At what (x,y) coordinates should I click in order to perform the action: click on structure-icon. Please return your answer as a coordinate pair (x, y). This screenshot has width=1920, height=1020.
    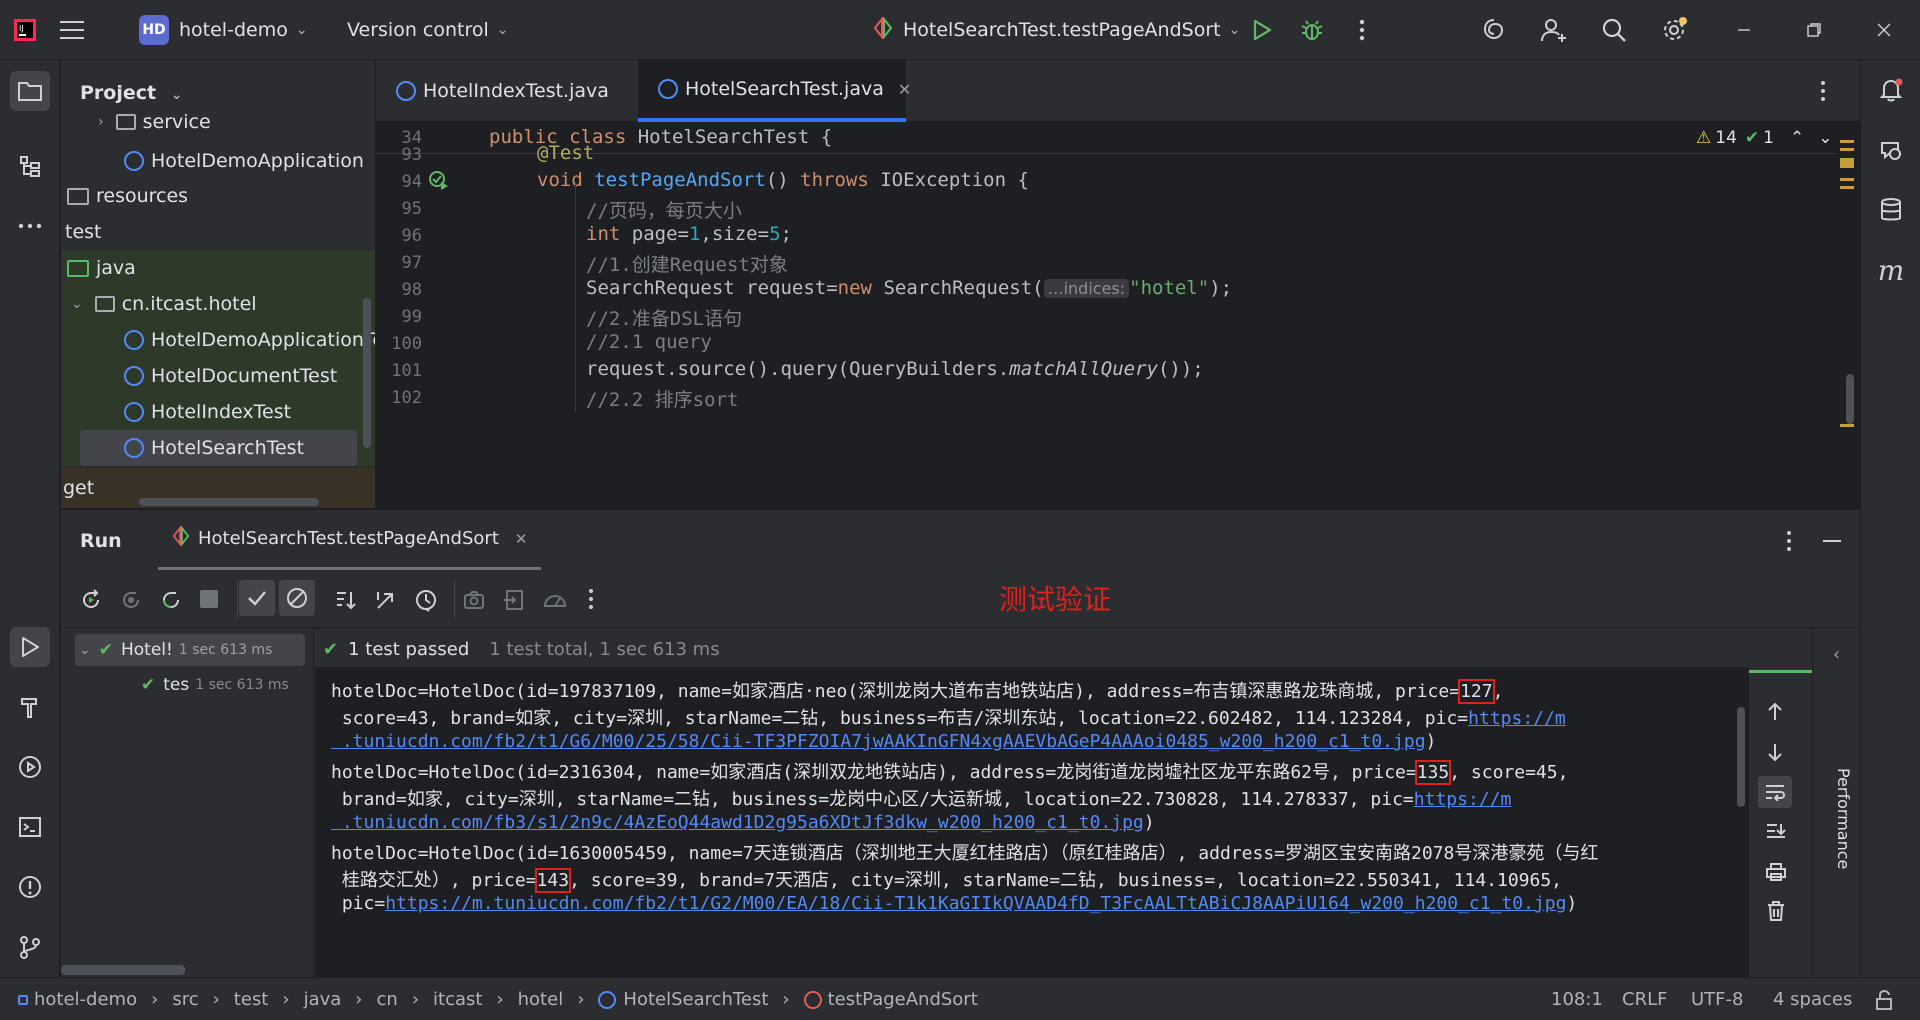
    Looking at the image, I should click on (30, 166).